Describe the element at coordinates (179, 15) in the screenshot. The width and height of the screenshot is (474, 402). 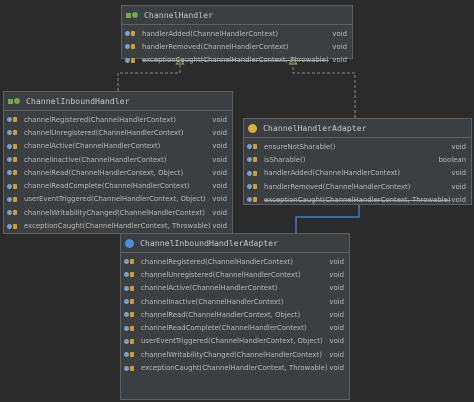
I see `class-name: ChannelHandler` at that location.